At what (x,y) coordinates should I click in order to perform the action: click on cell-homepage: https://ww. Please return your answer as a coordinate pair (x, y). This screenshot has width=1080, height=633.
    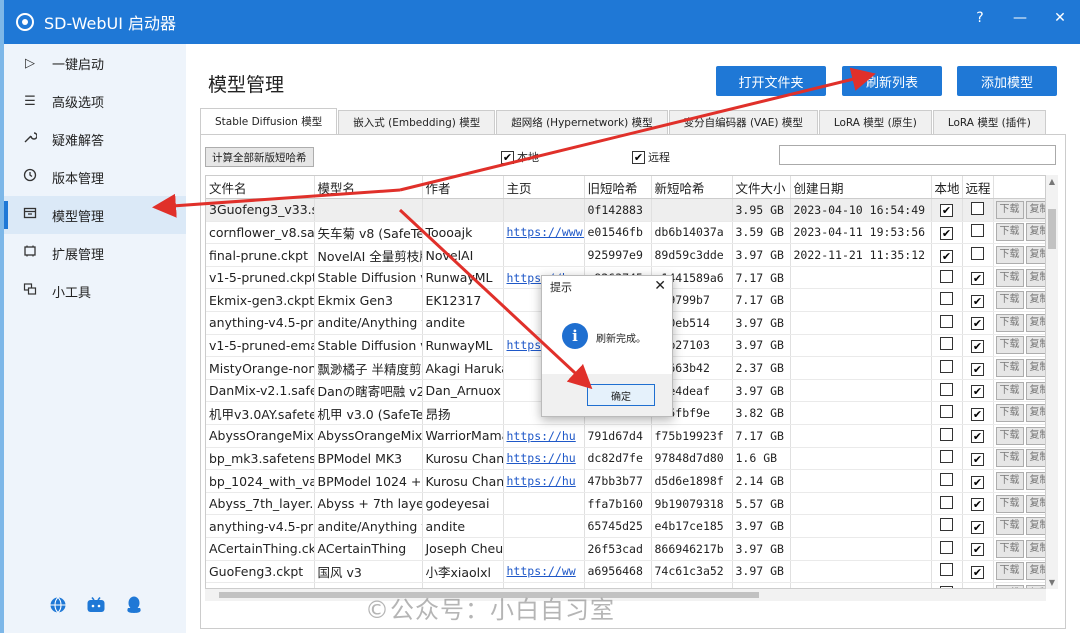
    Looking at the image, I should click on (544, 572).